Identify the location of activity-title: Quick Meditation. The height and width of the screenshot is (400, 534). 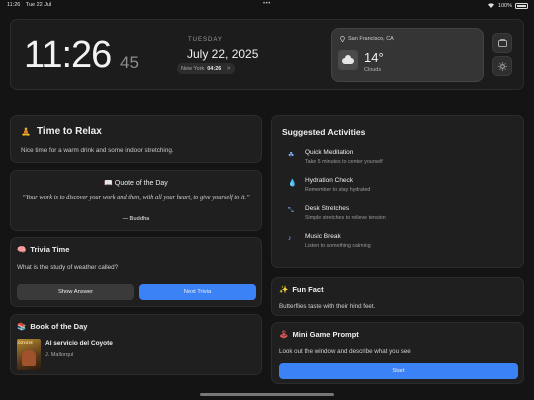
(329, 152).